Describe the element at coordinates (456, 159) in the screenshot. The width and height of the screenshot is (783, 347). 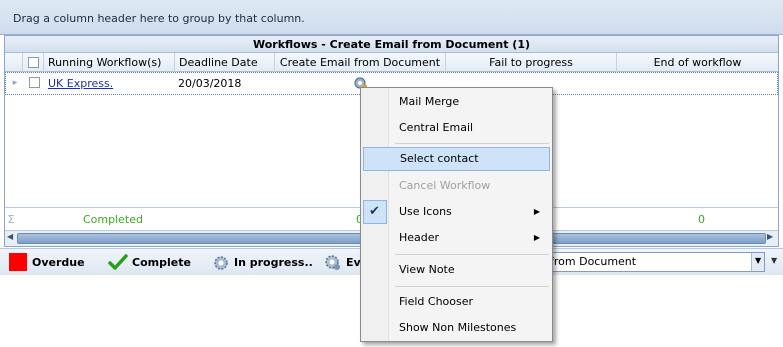
I see `menu-item-select-contact: Select contact` at that location.